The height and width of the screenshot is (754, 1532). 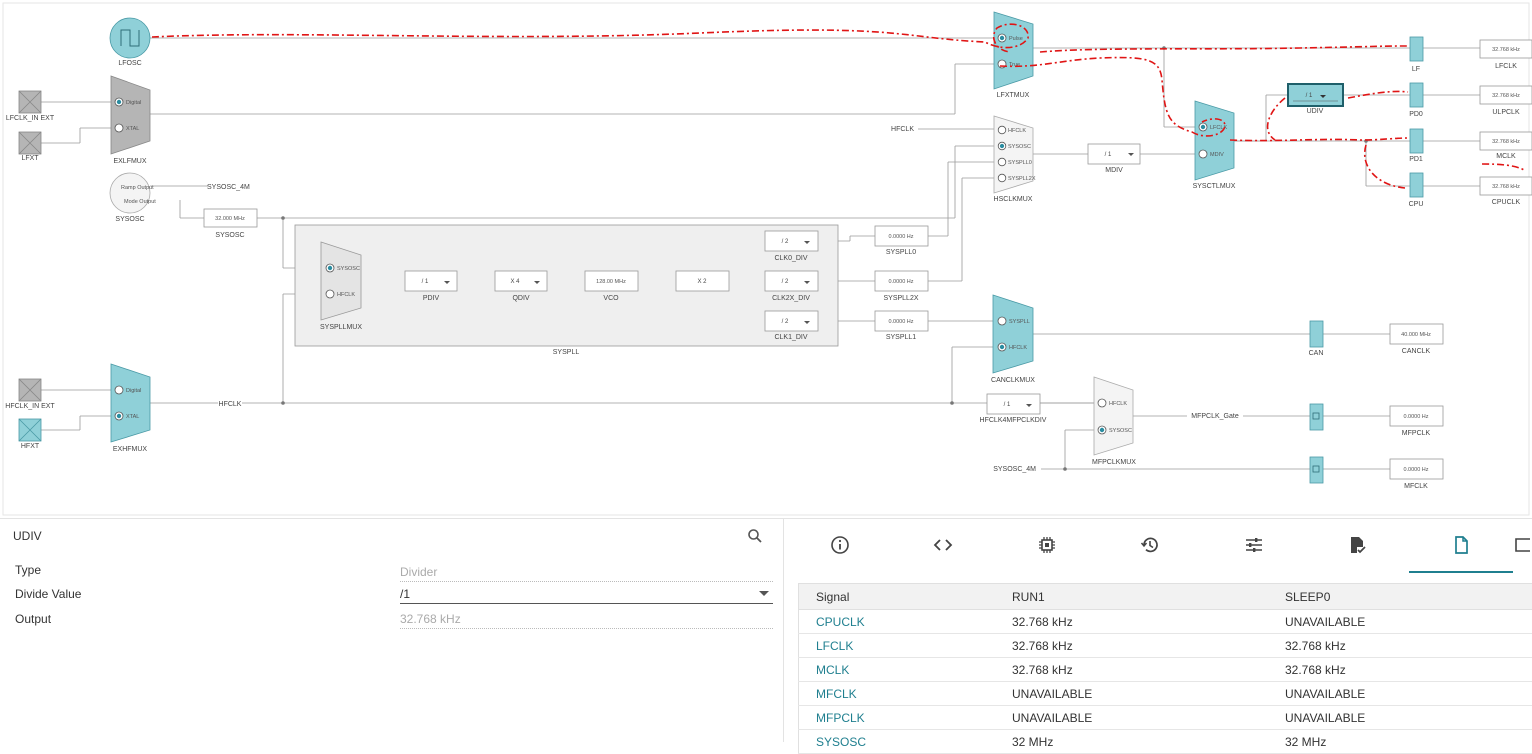 I want to click on syspll2x-output: 0.0000 Hz SYSPLL2X, so click(x=901, y=286).